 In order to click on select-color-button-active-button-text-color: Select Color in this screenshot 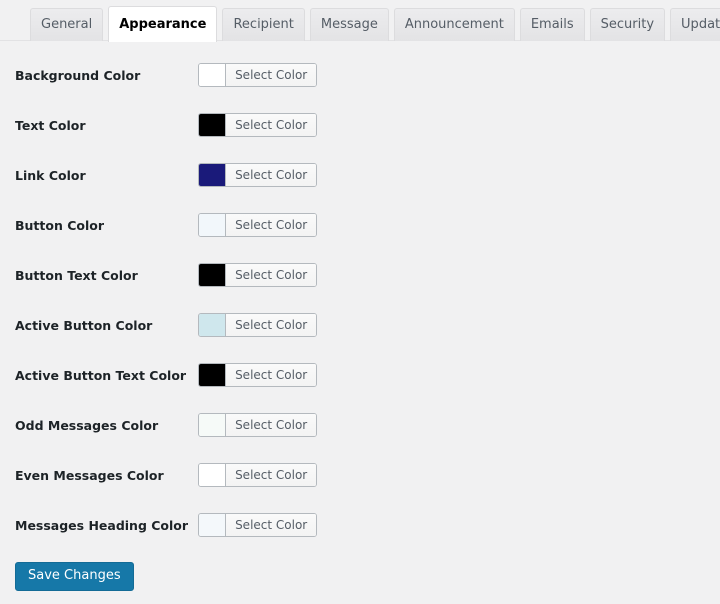, I will do `click(271, 375)`.